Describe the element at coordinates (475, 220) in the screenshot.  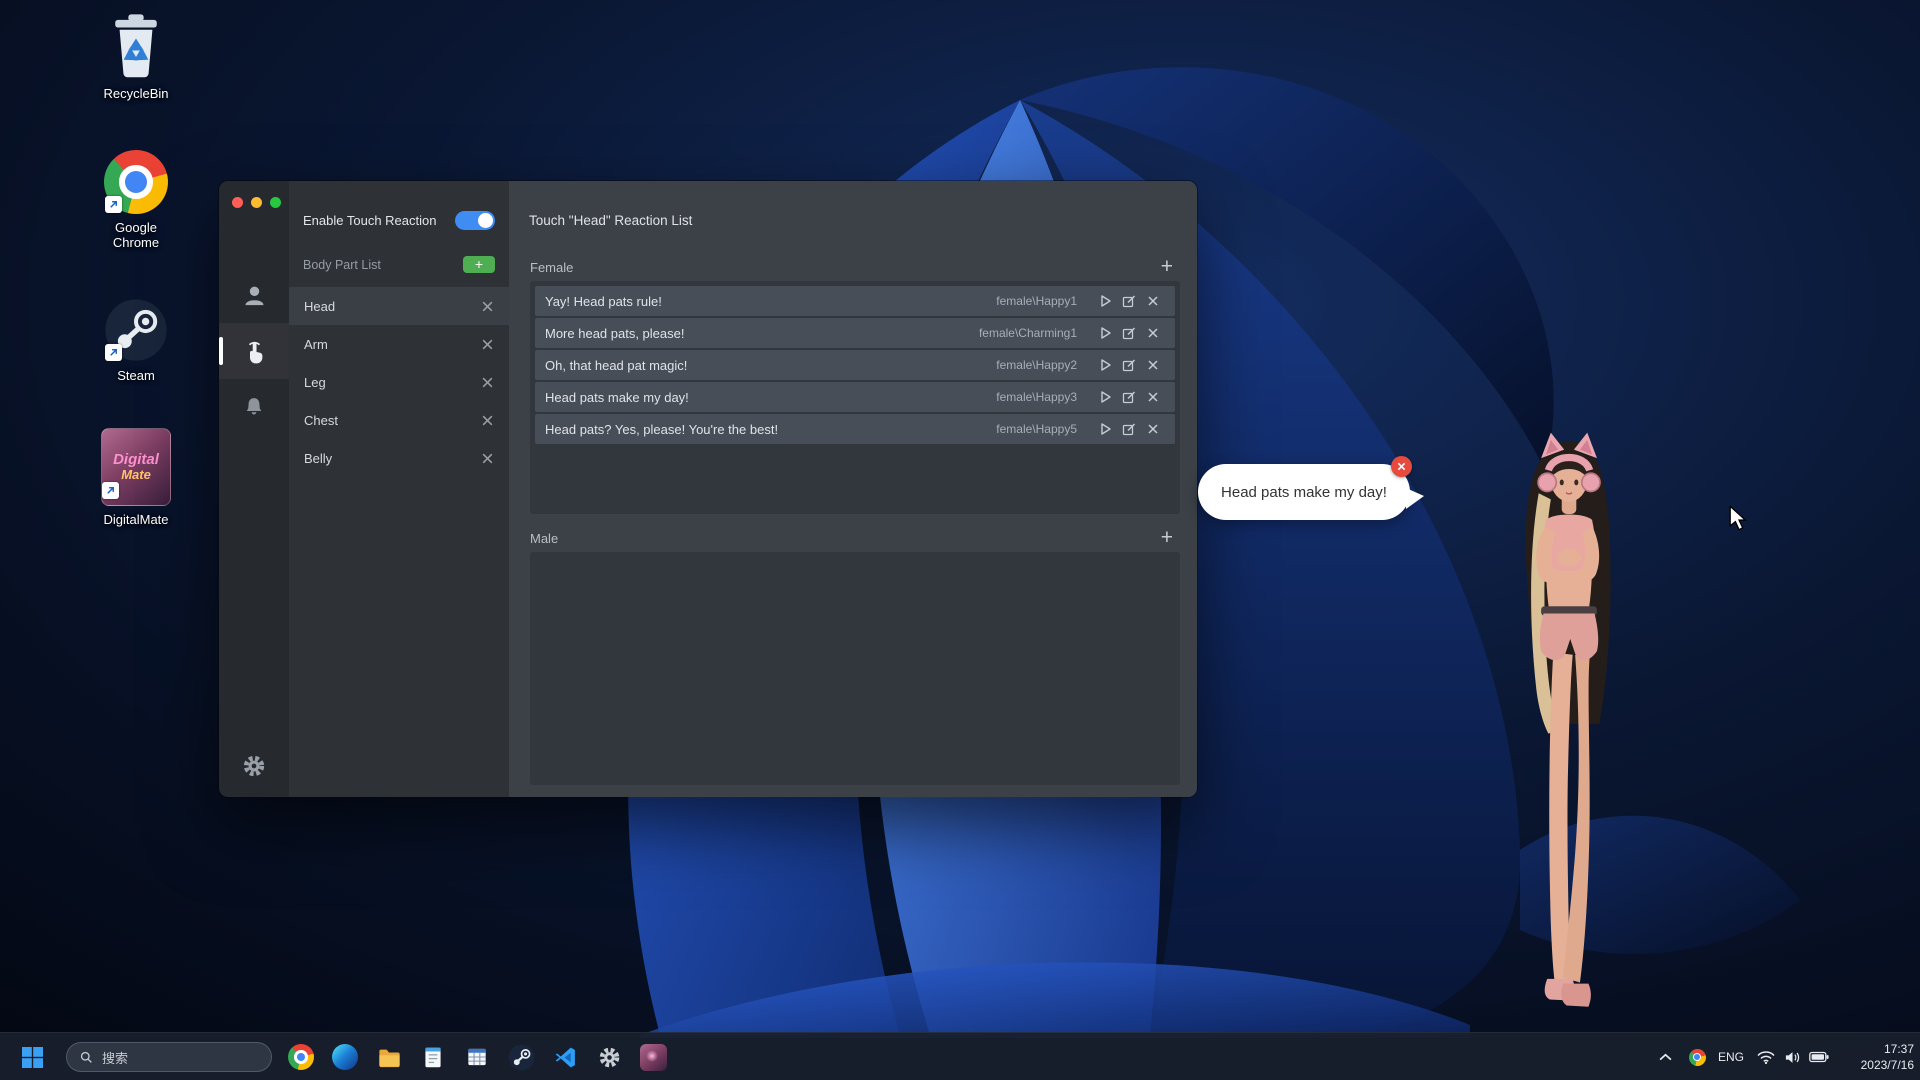
I see `enable-touch-toggle` at that location.